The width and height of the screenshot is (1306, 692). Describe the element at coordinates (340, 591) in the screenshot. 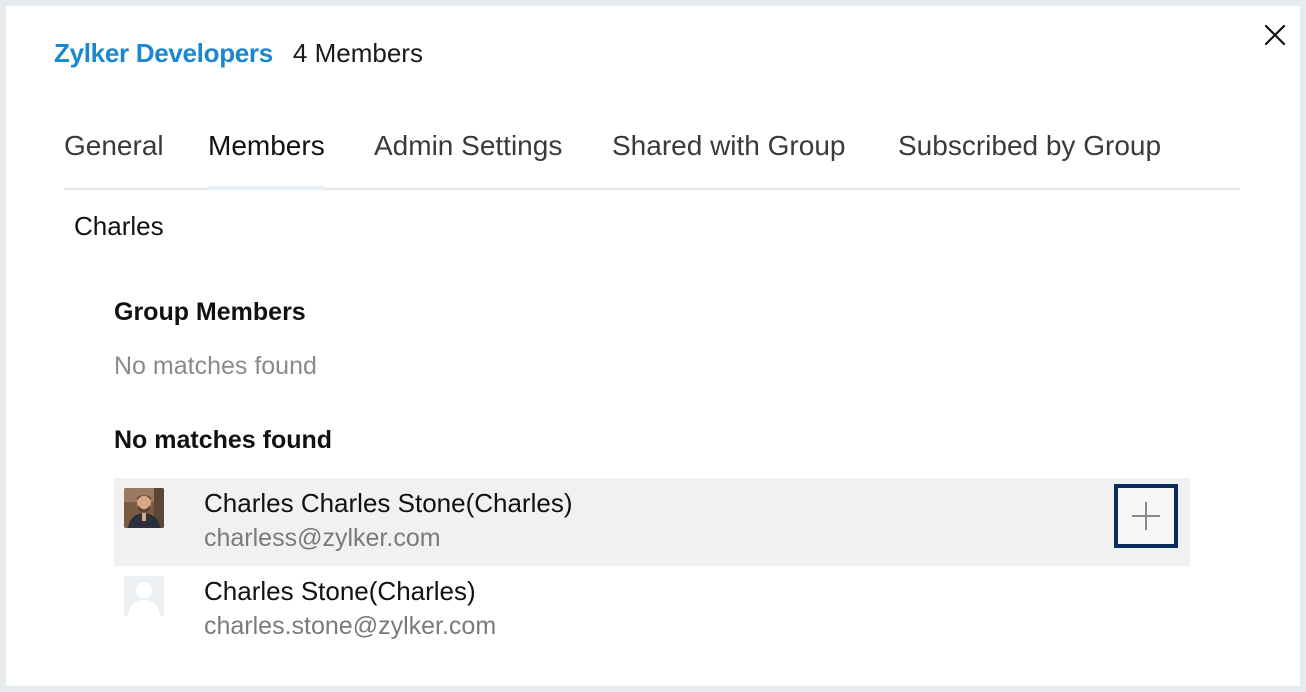

I see `user-name: Charles Stone(Charles)` at that location.